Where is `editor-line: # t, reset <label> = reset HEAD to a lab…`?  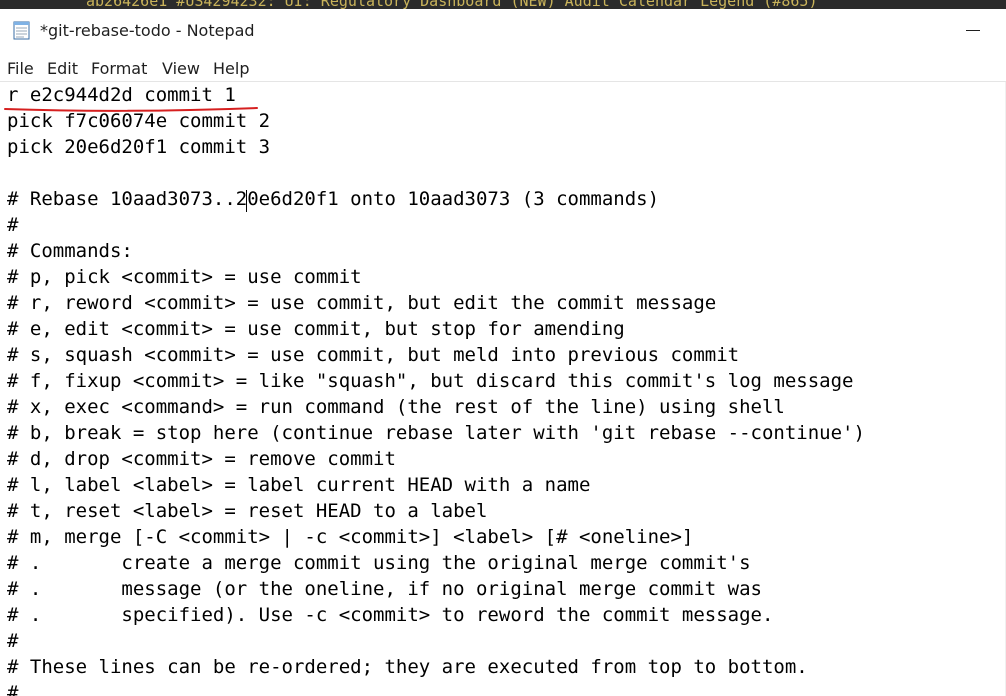
editor-line: # t, reset <label> = reset HEAD to a lab… is located at coordinates (247, 511).